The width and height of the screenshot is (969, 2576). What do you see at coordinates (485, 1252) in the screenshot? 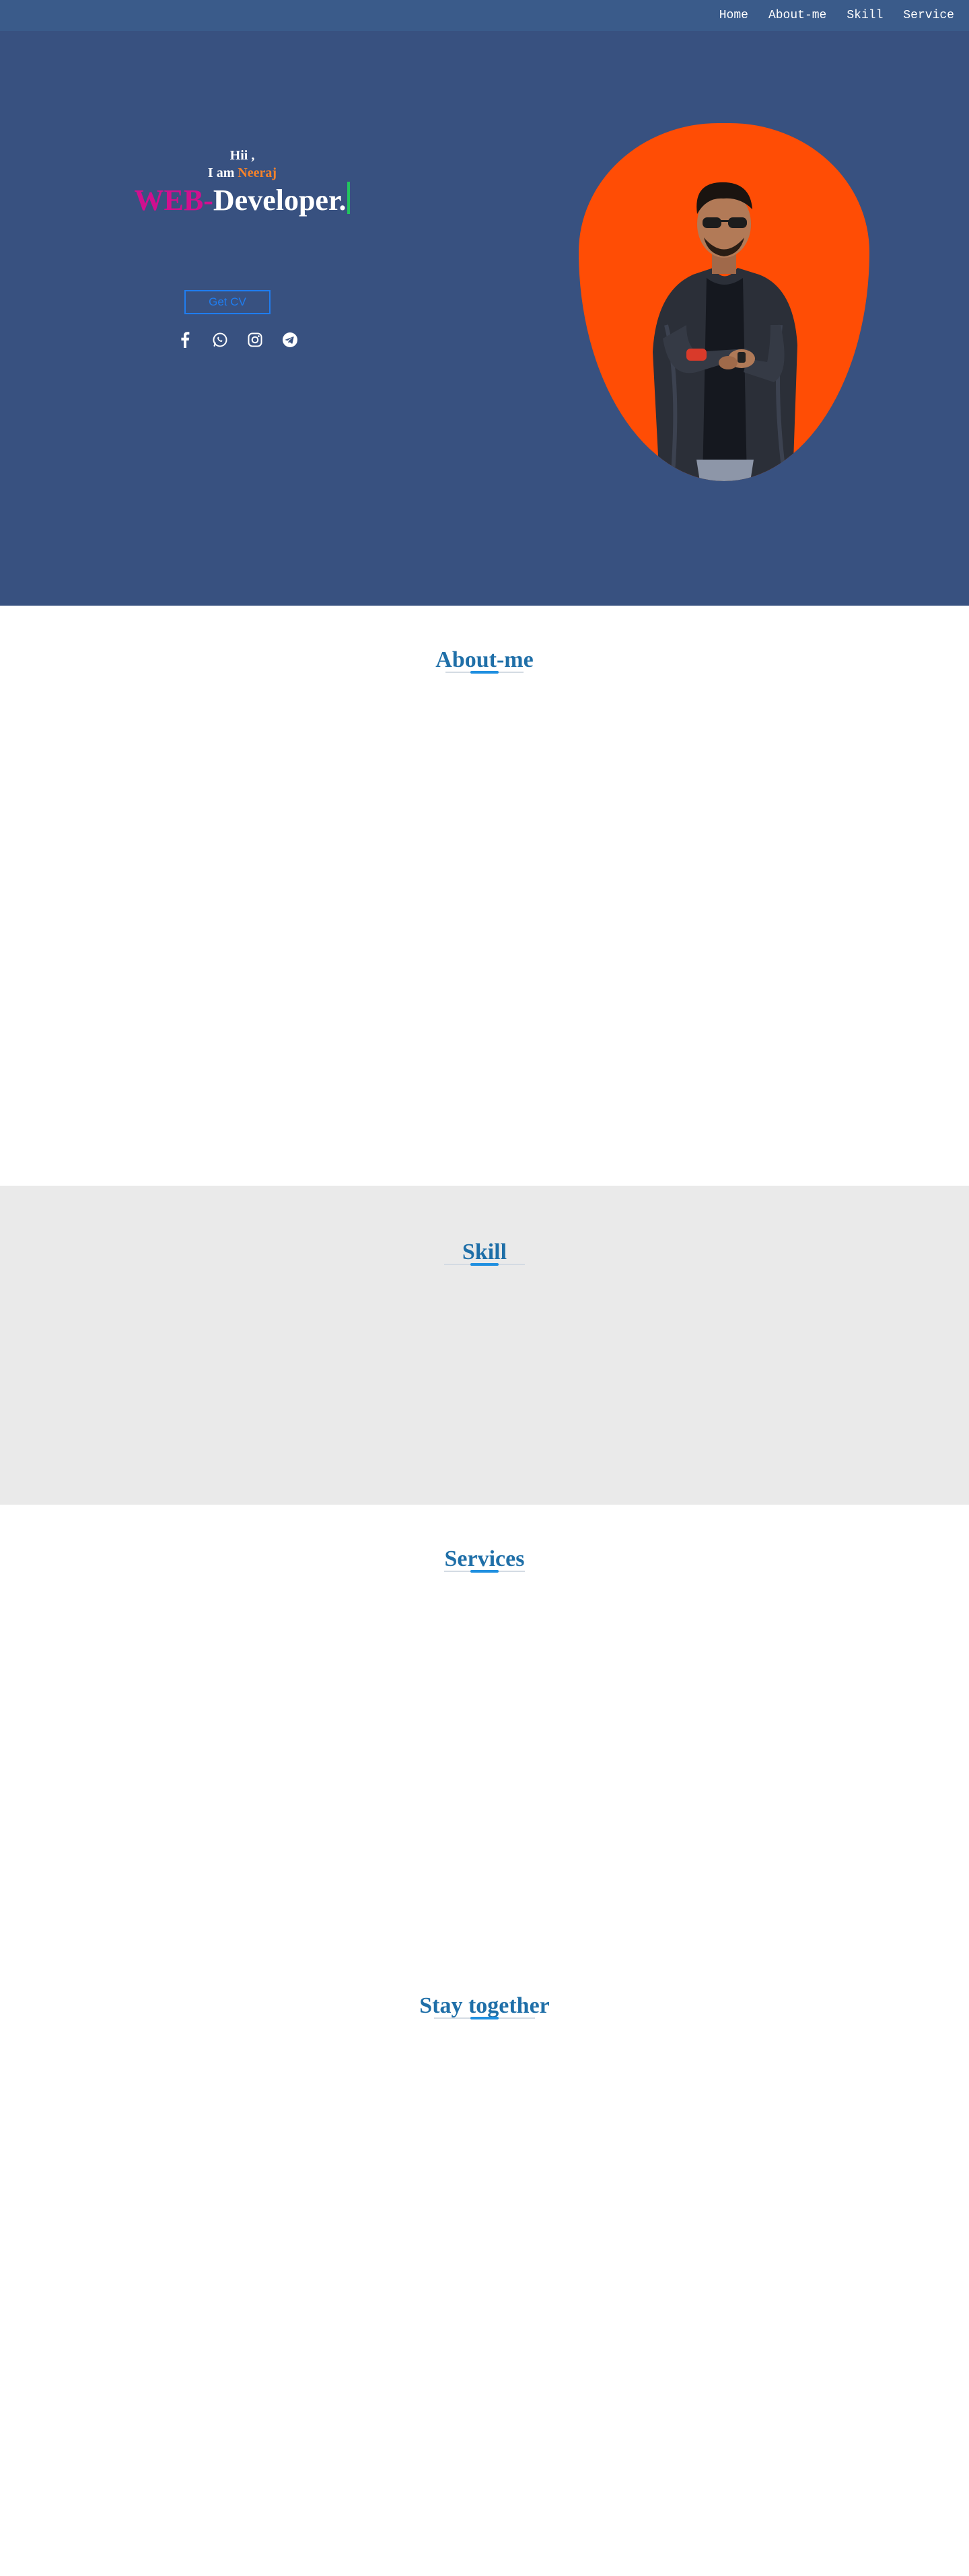
I see `skill-title: Skill` at bounding box center [485, 1252].